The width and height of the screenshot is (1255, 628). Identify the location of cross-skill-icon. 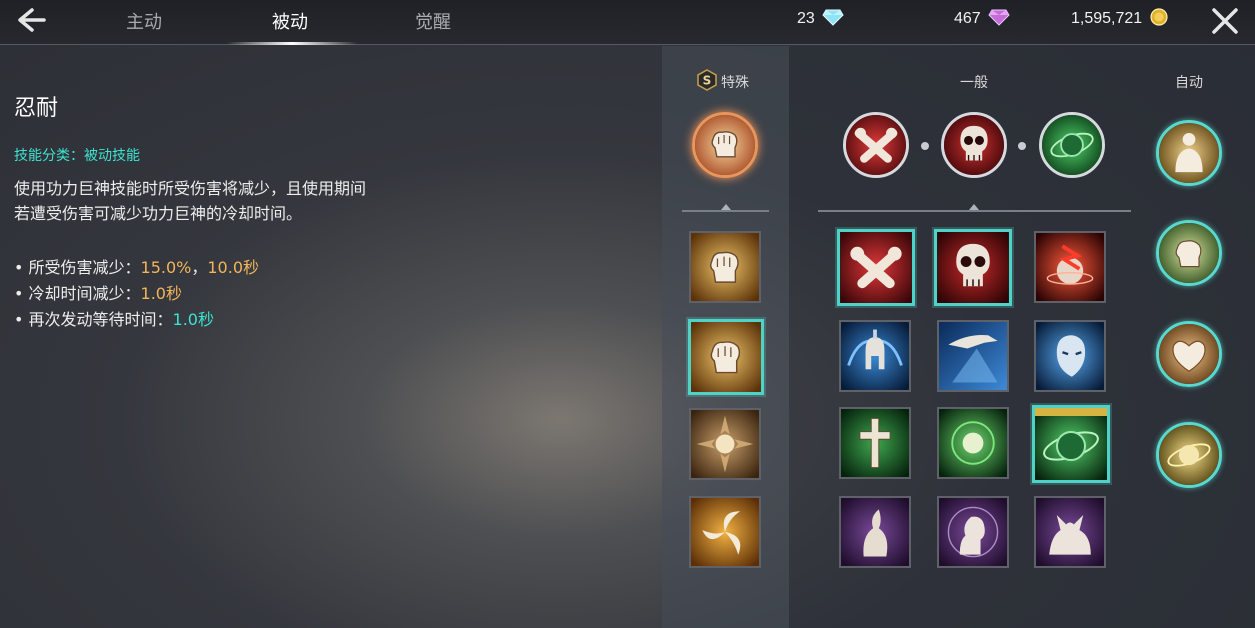
(875, 443).